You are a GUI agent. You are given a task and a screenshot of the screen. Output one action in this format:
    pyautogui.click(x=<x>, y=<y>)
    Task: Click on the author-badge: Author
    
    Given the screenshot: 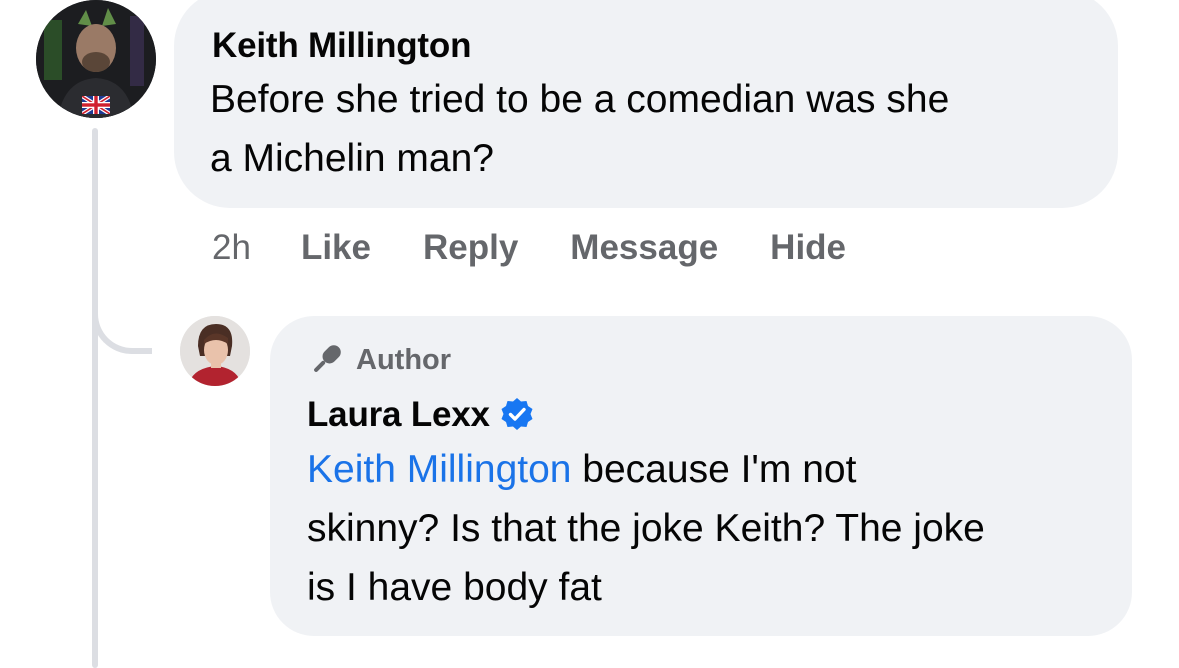 What is the action you would take?
    pyautogui.click(x=378, y=360)
    